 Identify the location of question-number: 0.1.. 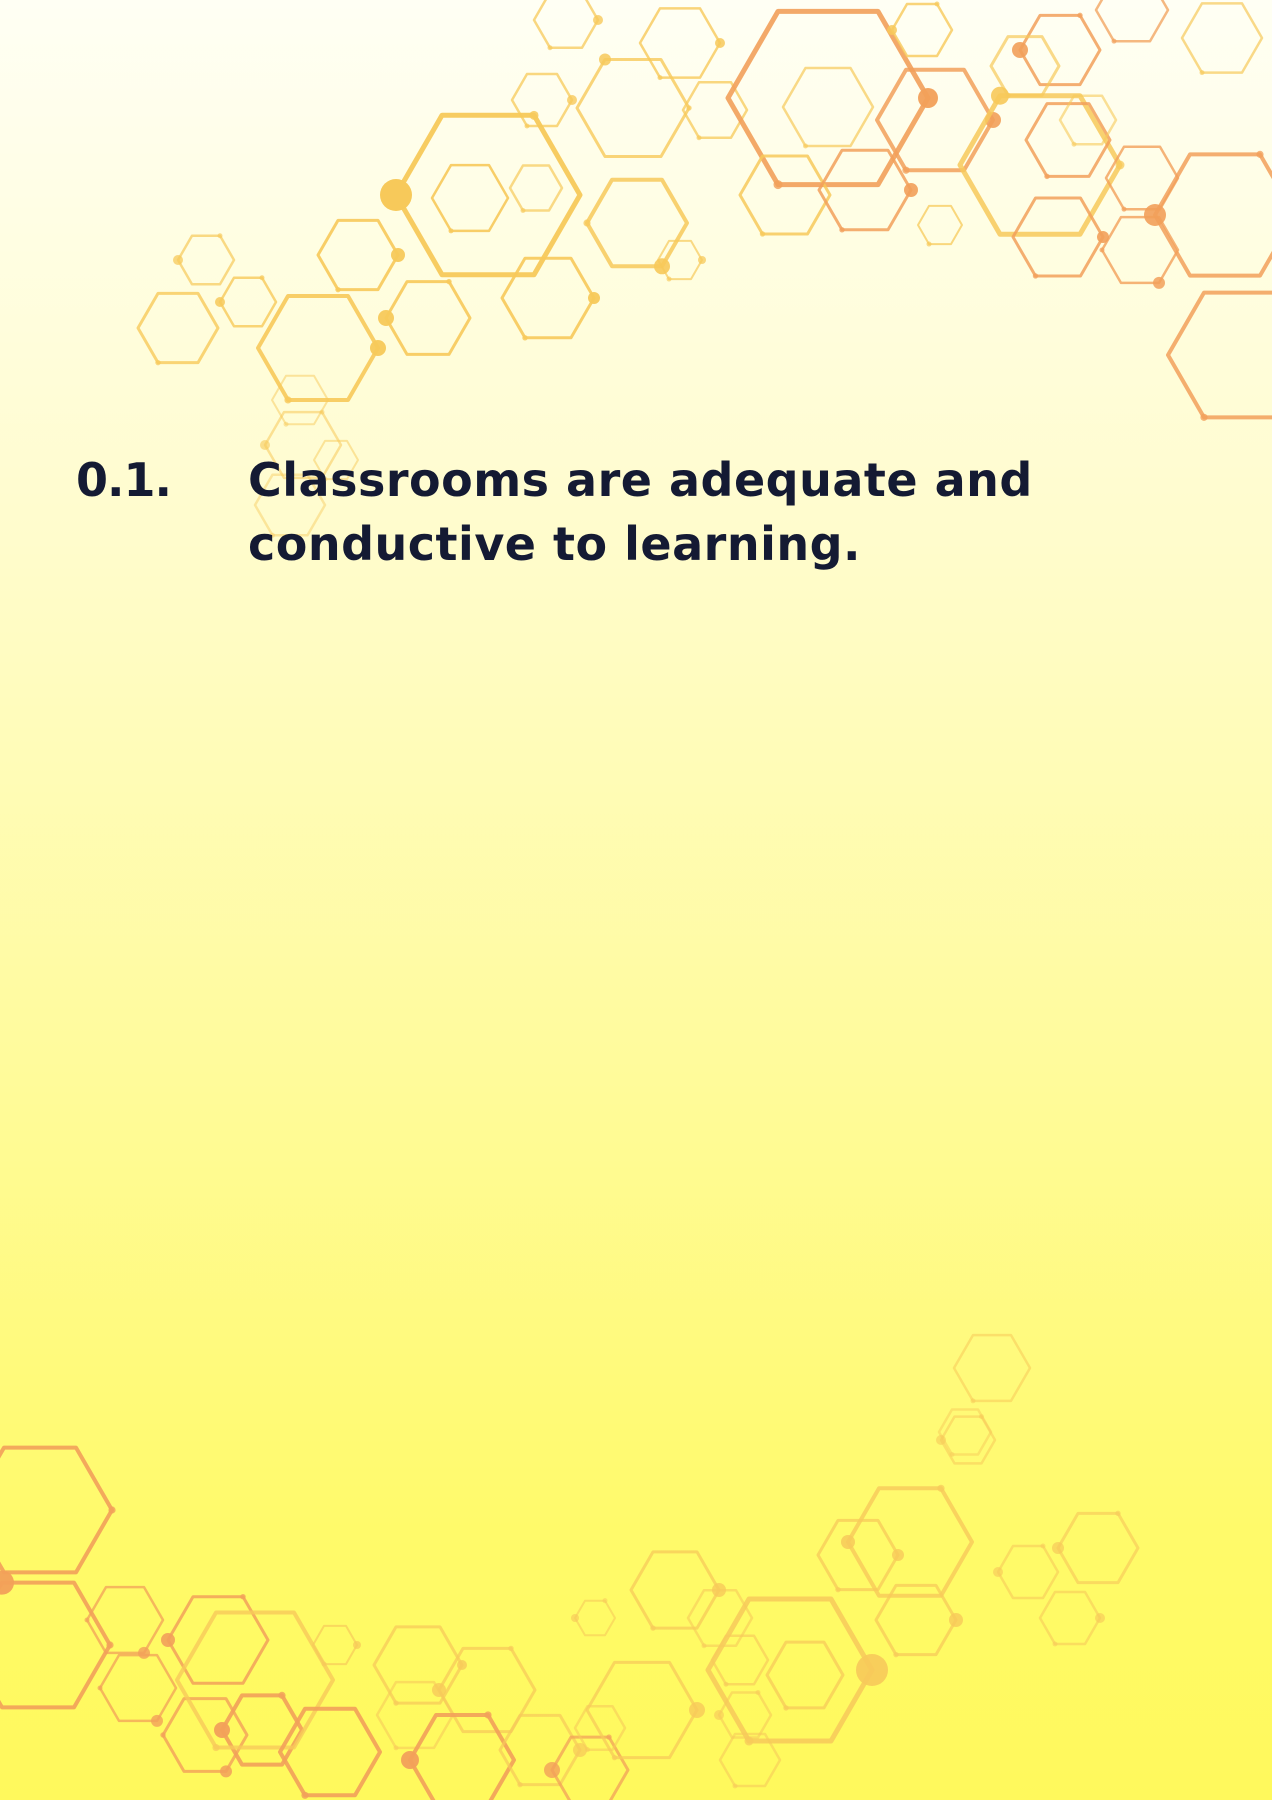
(124, 480).